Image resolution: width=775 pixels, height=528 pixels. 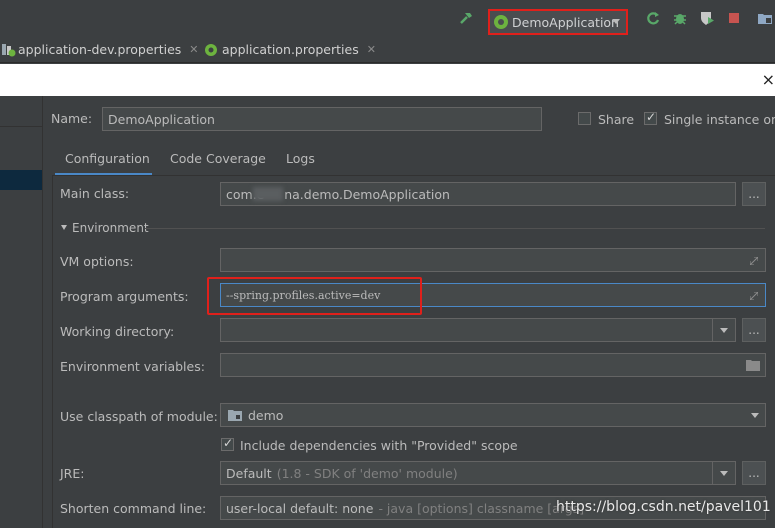 I want to click on name-input: DemoApplication, so click(x=322, y=119).